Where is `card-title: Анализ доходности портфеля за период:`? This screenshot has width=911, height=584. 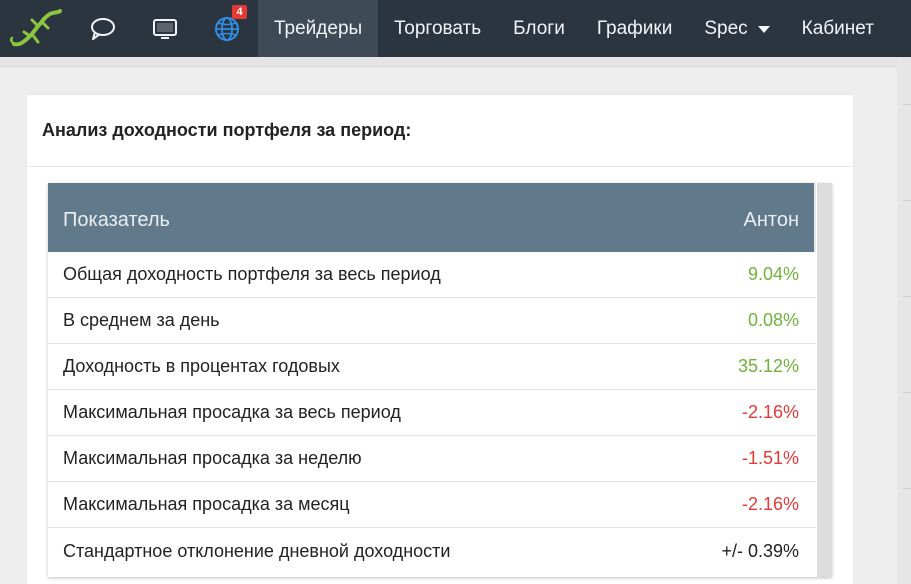 card-title: Анализ доходности портфеля за период: is located at coordinates (440, 131).